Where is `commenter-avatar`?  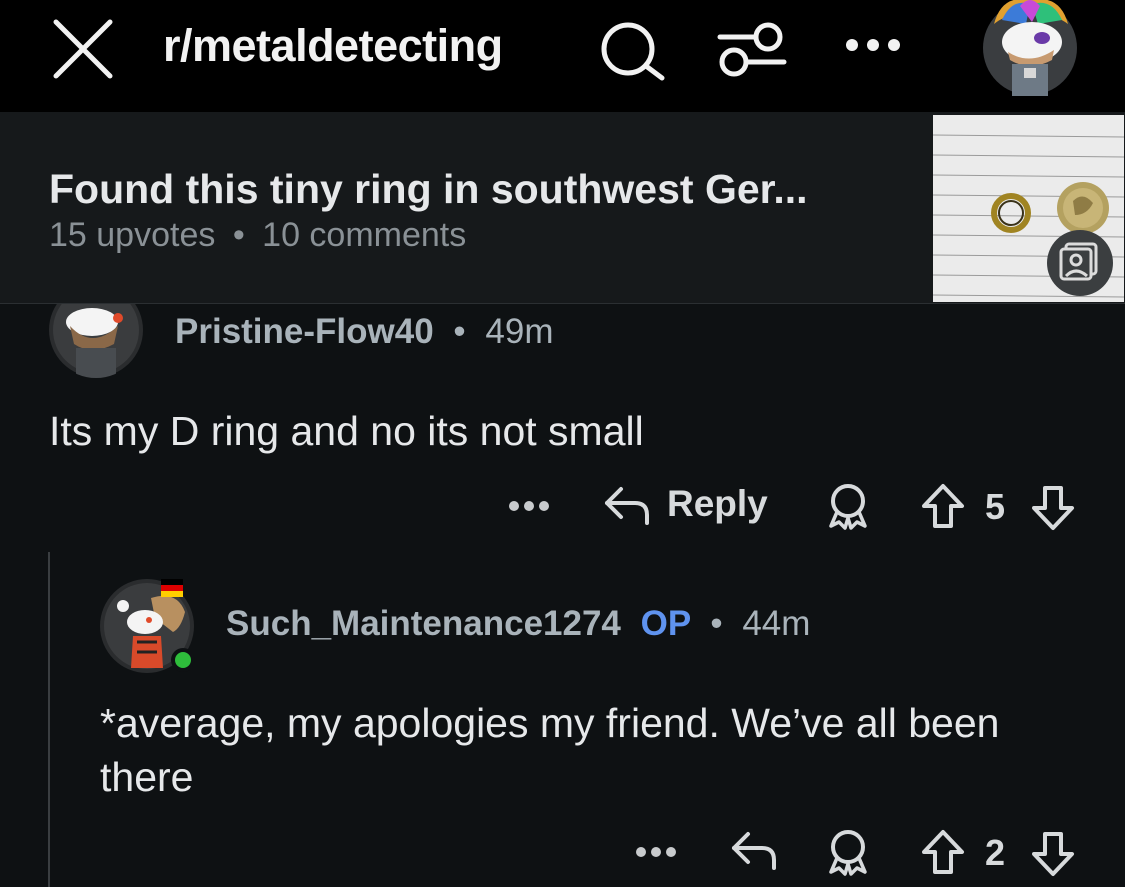
commenter-avatar is located at coordinates (96, 341).